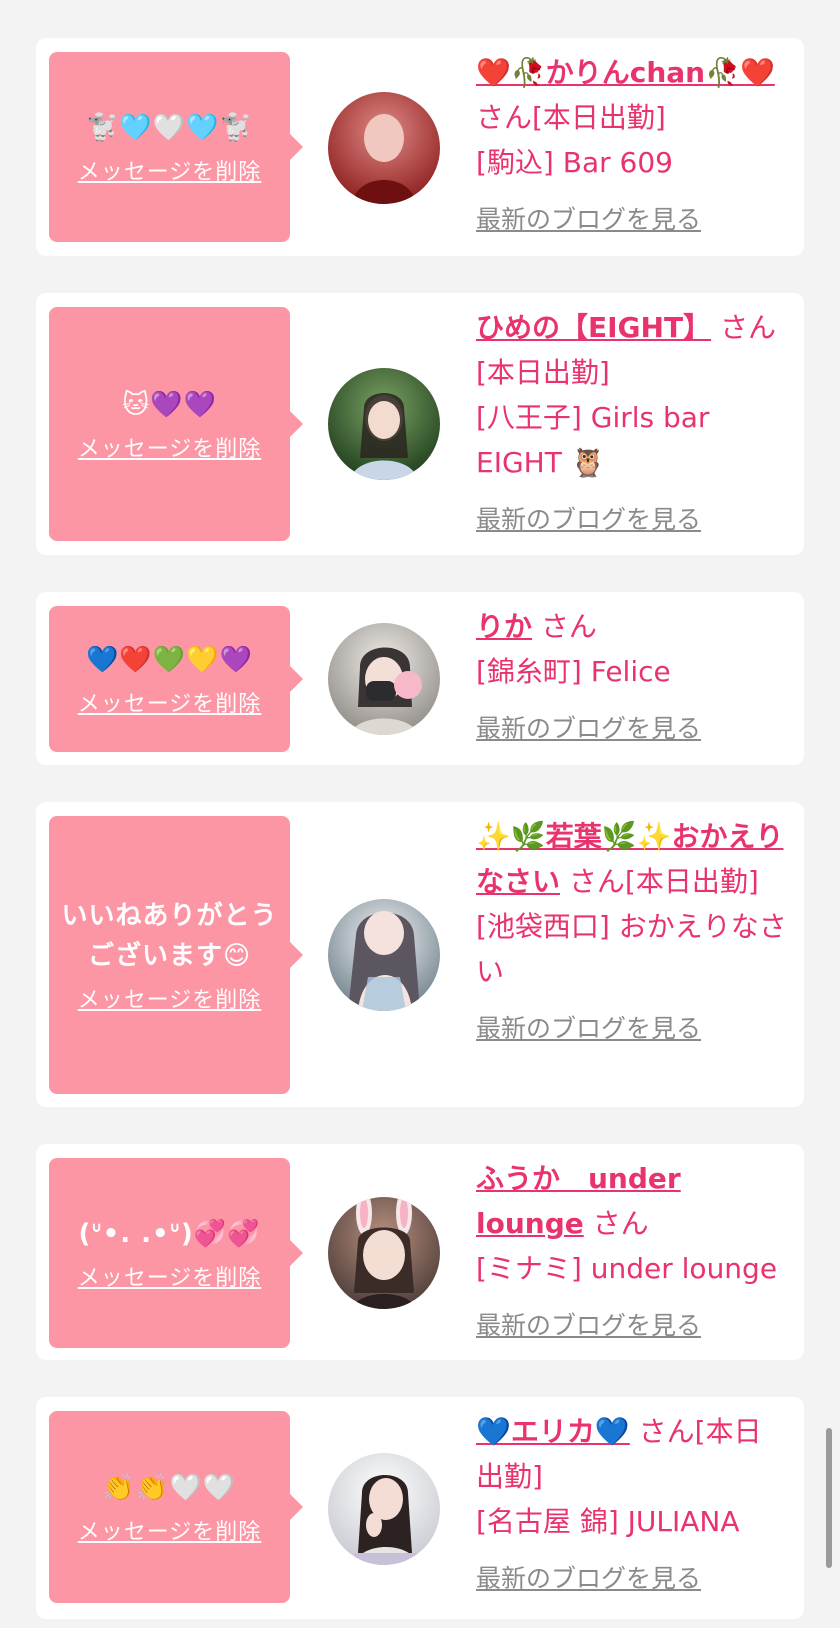 The image size is (840, 1628). I want to click on message-bubble: (ᐡ•. .•ᐡ)💞💞 メッセージを削除, so click(176, 1253).